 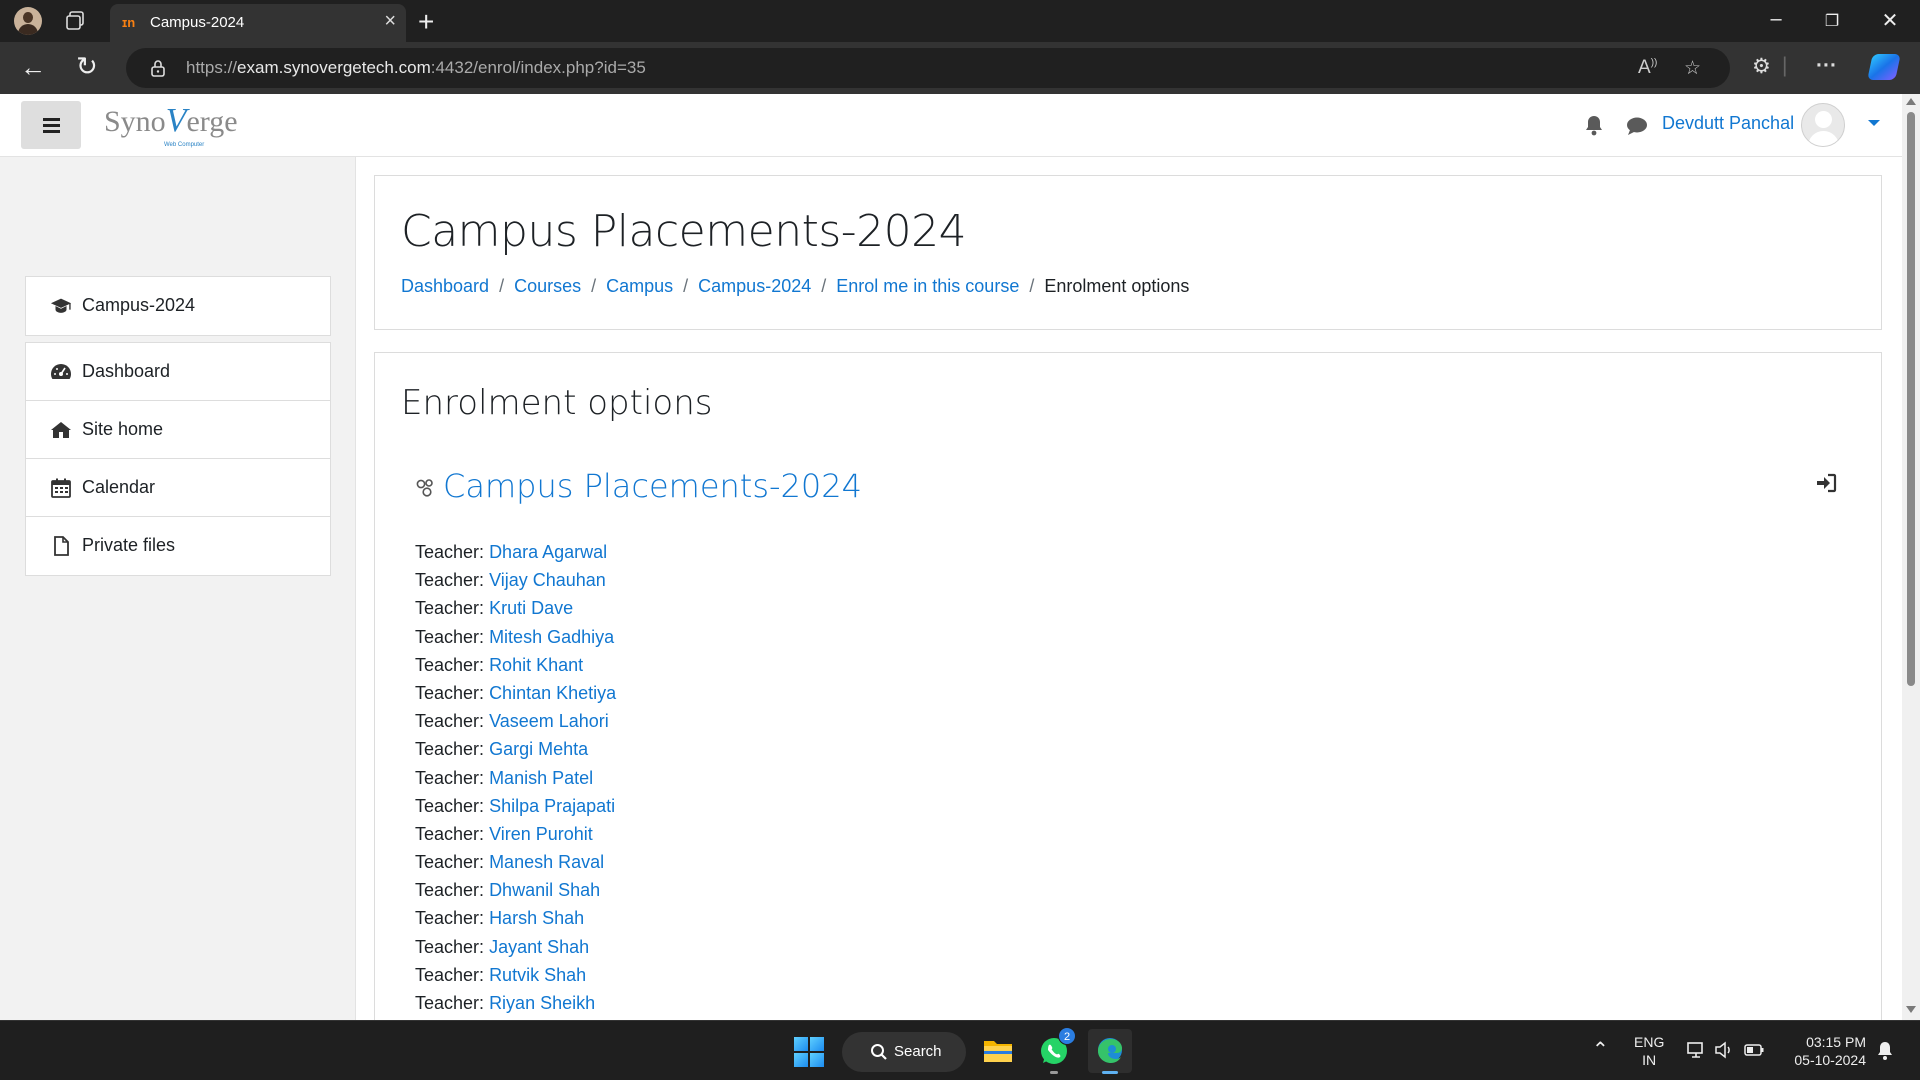 What do you see at coordinates (541, 834) in the screenshot?
I see `teacher-link: Viren Purohit` at bounding box center [541, 834].